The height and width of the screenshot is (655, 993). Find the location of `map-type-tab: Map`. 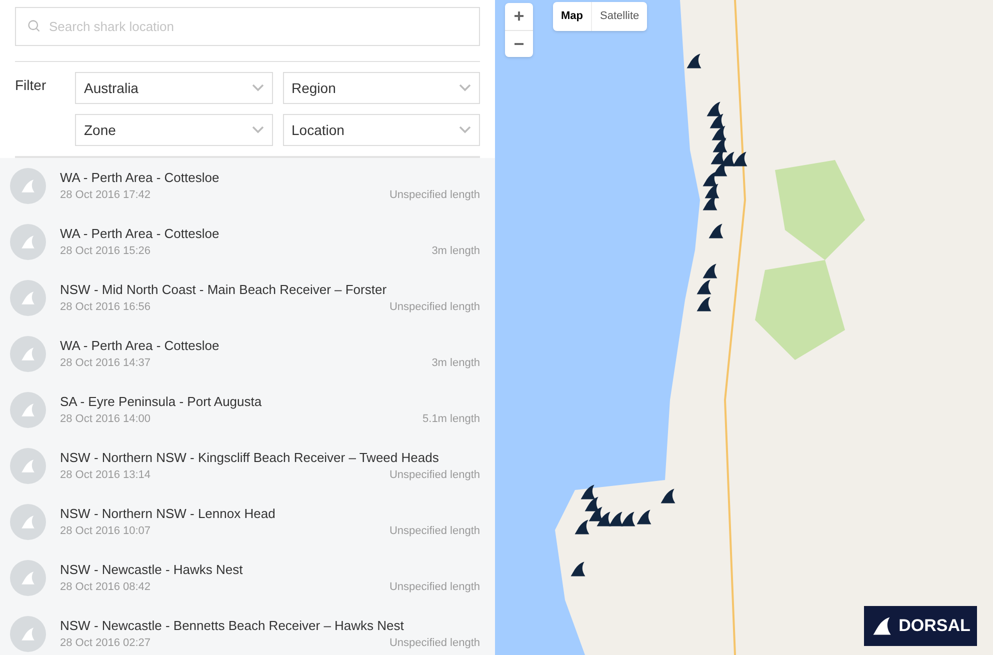

map-type-tab: Map is located at coordinates (572, 16).